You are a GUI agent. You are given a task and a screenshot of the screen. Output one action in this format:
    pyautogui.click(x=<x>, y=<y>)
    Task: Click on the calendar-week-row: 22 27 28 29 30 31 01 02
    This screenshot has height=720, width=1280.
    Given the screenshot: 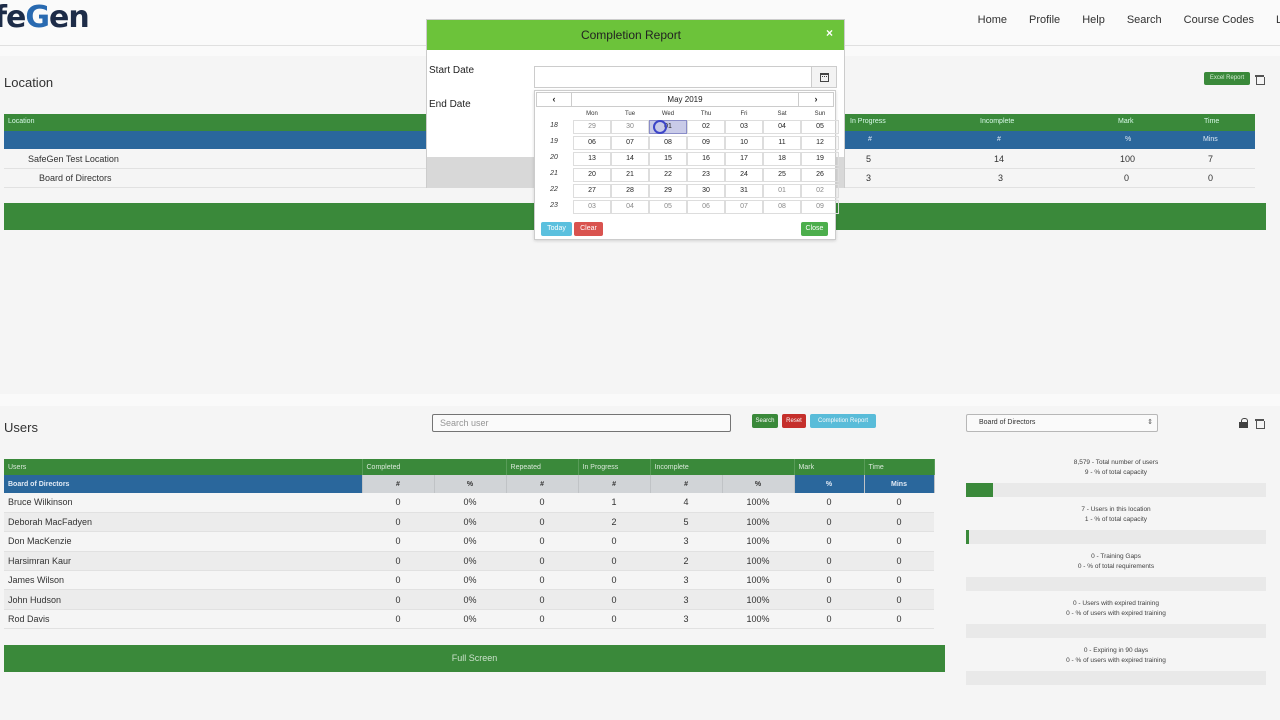 What is the action you would take?
    pyautogui.click(x=687, y=191)
    